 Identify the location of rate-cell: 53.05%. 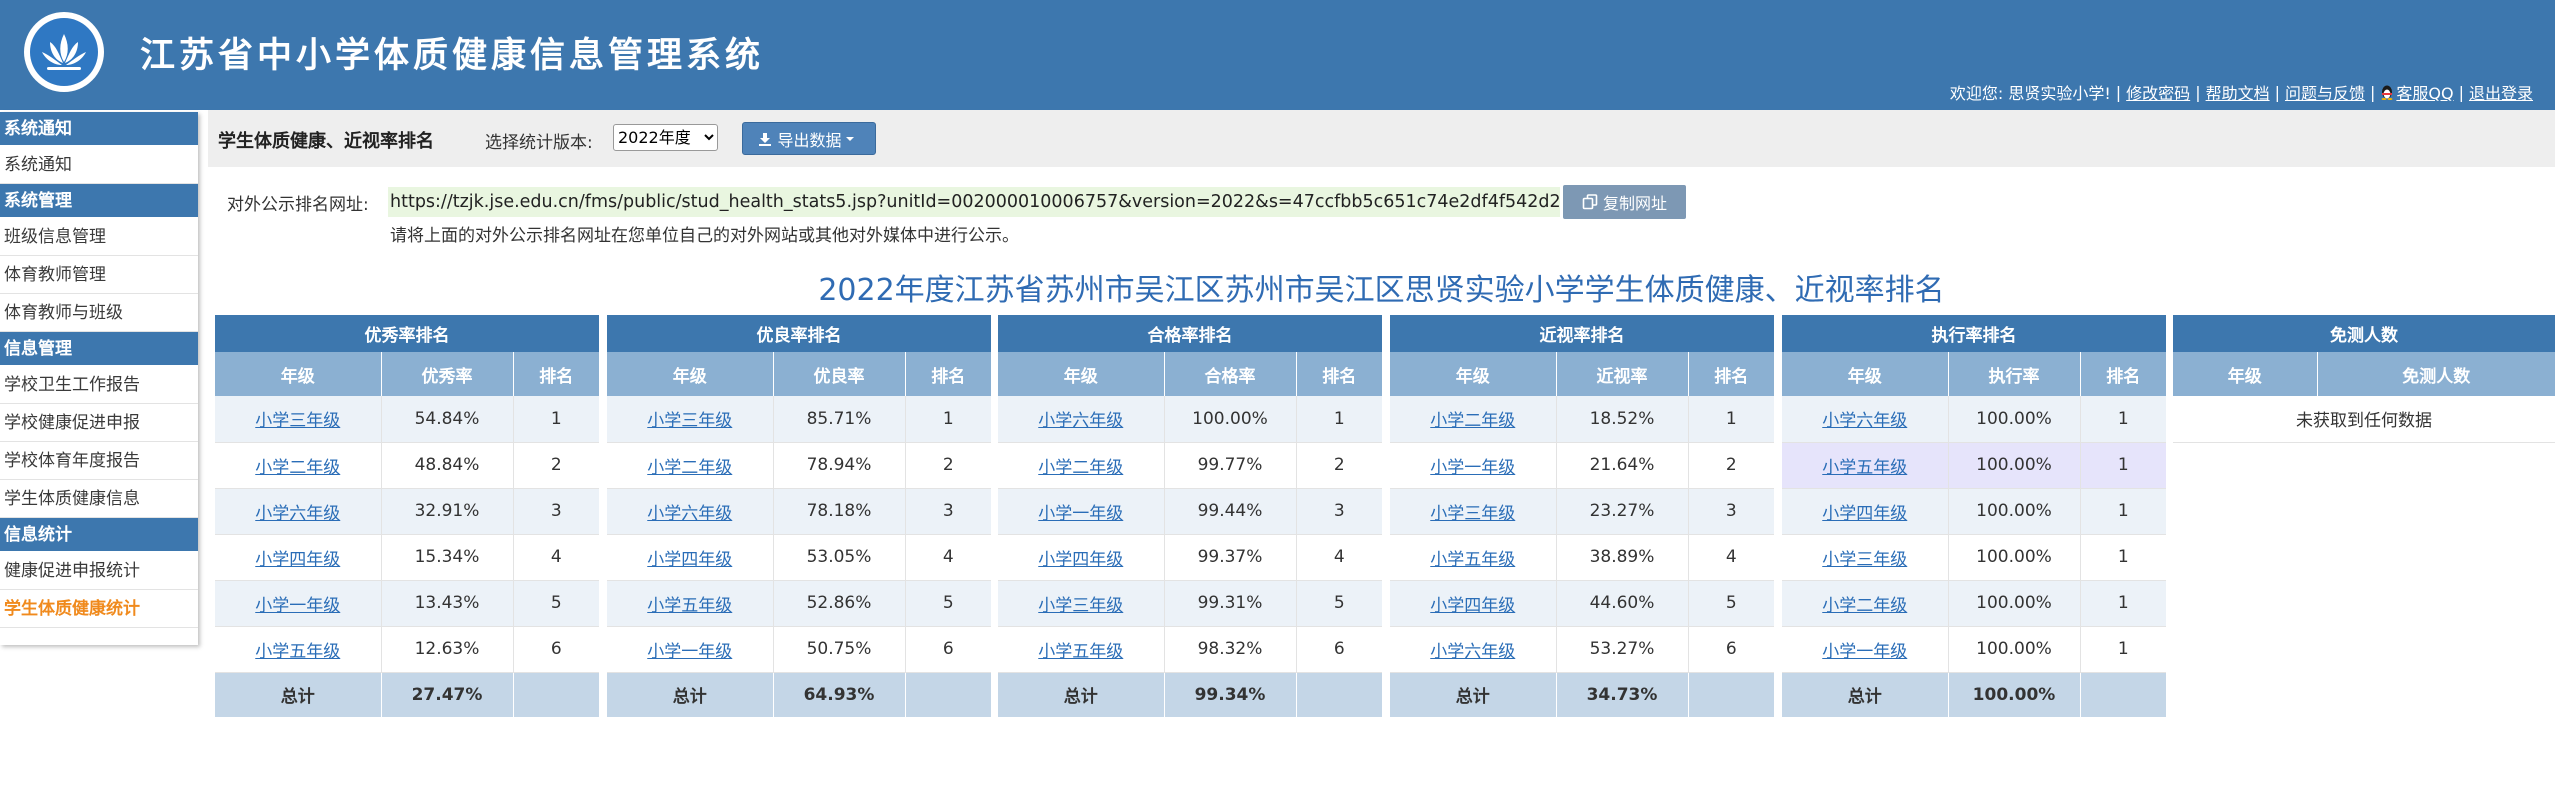
(839, 557).